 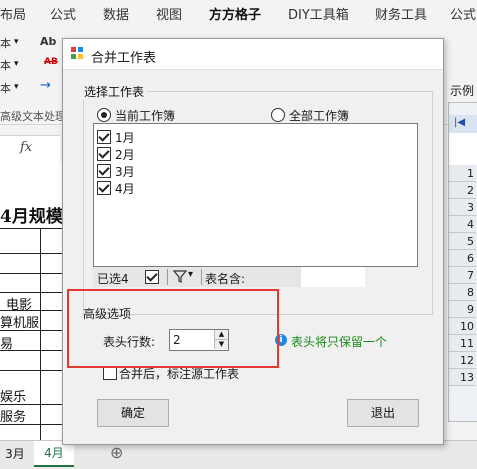 What do you see at coordinates (319, 115) in the screenshot?
I see `radio-all-label: 全部工作簿` at bounding box center [319, 115].